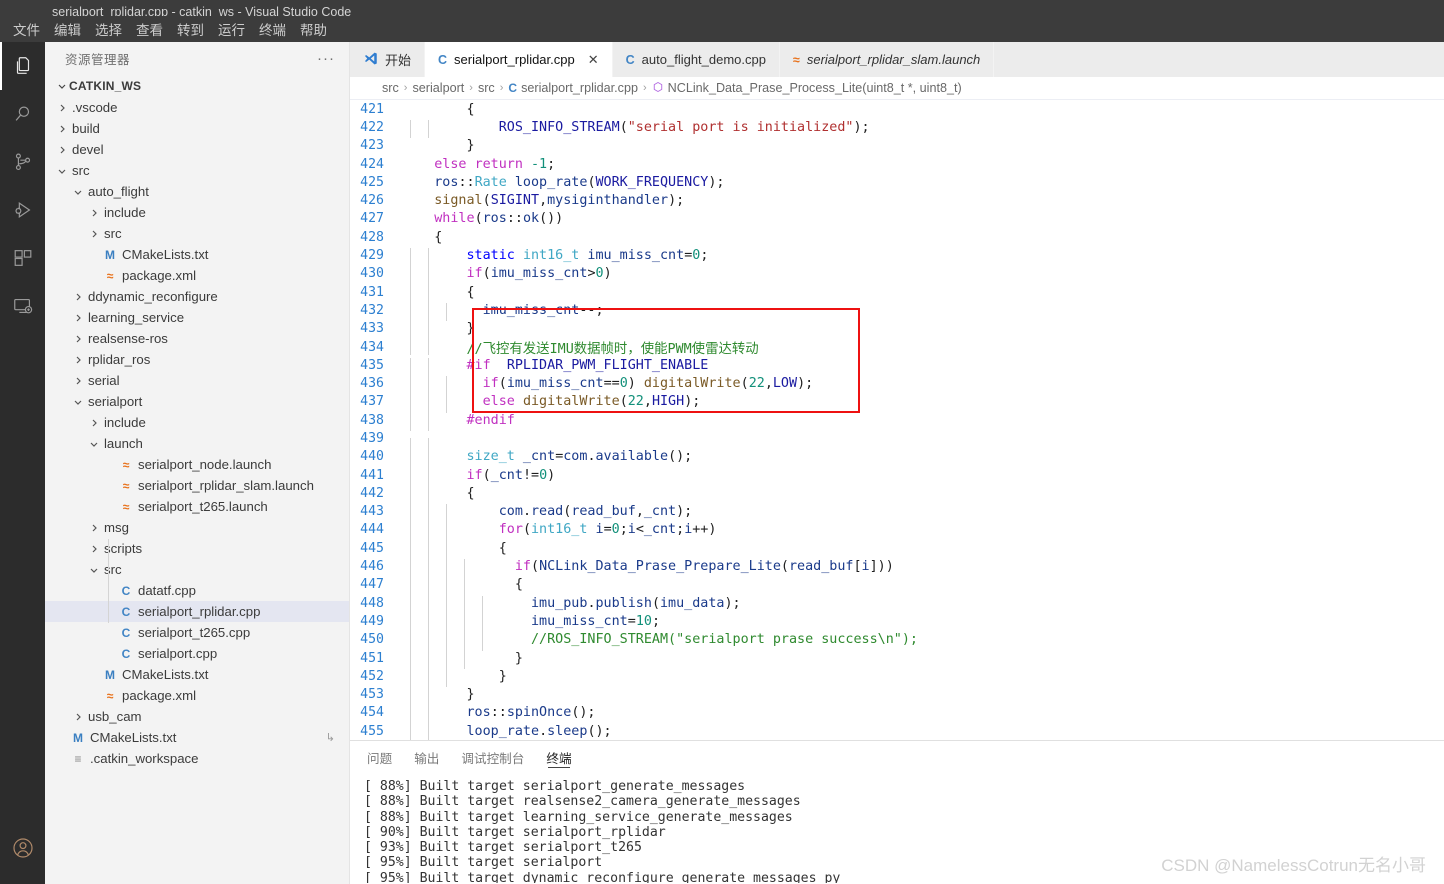 The image size is (1444, 884). What do you see at coordinates (197, 317) in the screenshot?
I see `tree-folder-row: learning_service` at bounding box center [197, 317].